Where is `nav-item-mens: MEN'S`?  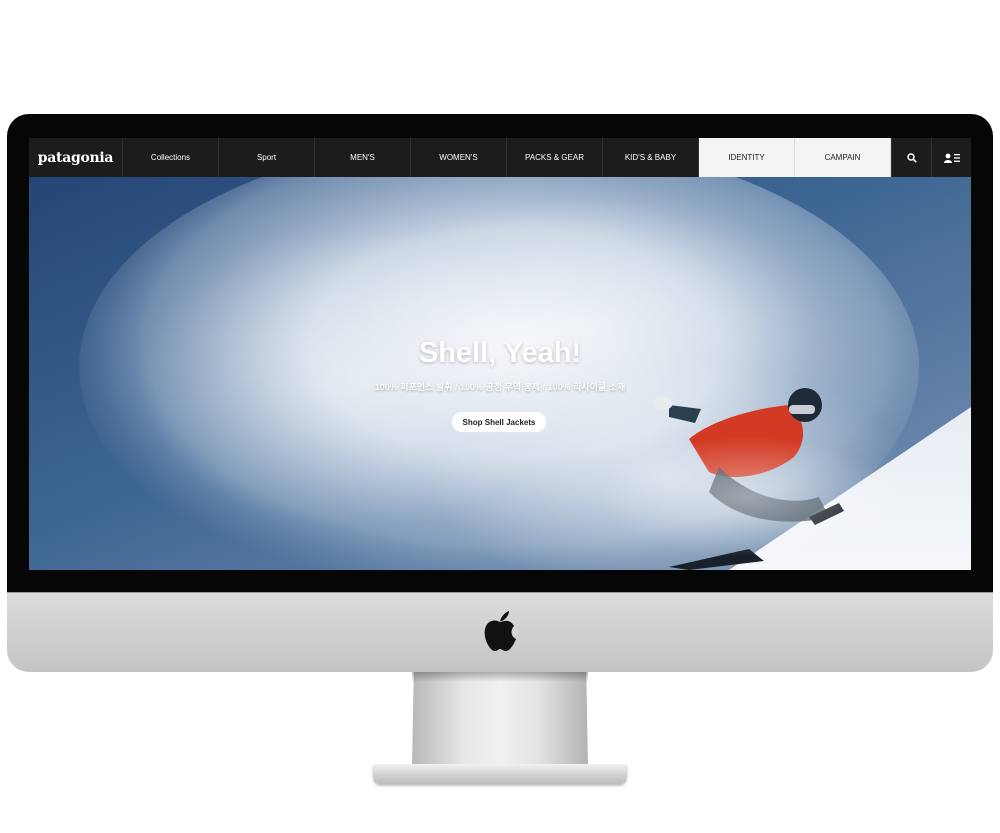
nav-item-mens: MEN'S is located at coordinates (363, 157).